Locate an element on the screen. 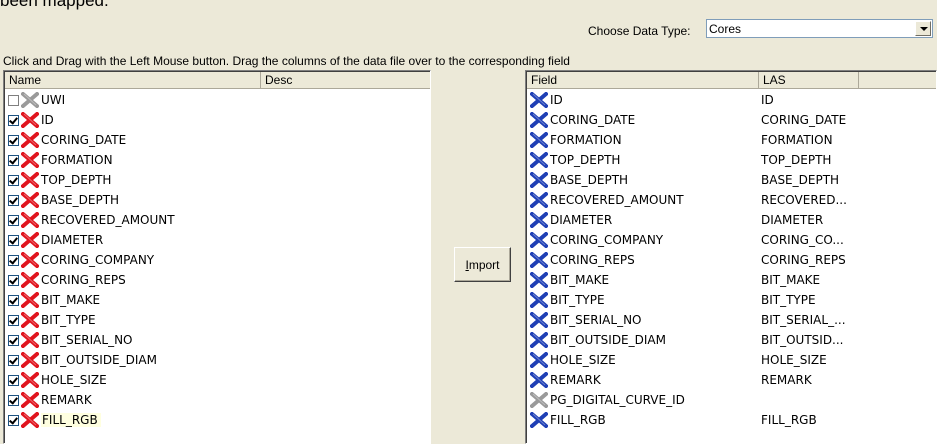  las-mapping-value: FORMATION is located at coordinates (797, 140).